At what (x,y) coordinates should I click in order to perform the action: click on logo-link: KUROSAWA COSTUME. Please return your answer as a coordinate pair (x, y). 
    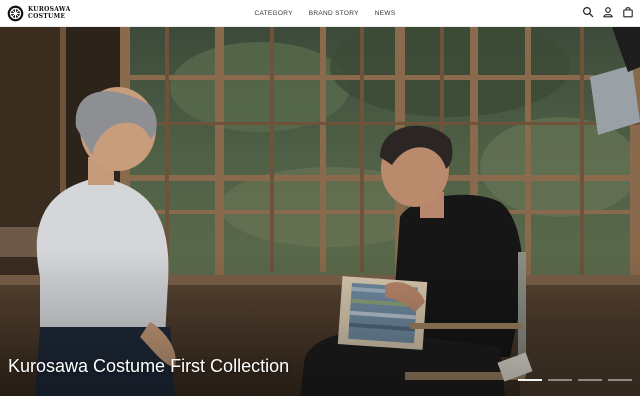
    Looking at the image, I should click on (39, 13).